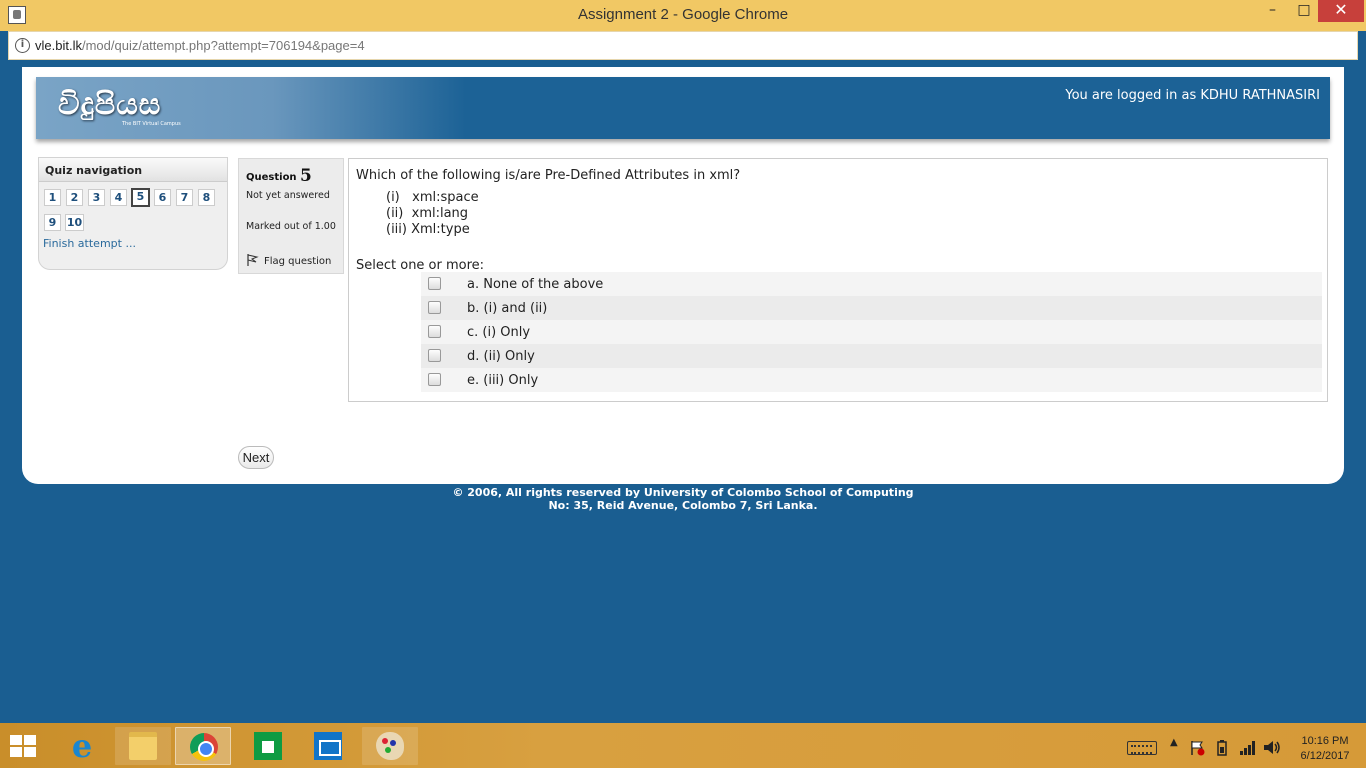 The width and height of the screenshot is (1366, 768). Describe the element at coordinates (432, 197) in the screenshot. I see `question-item-1: (i) xml:space` at that location.